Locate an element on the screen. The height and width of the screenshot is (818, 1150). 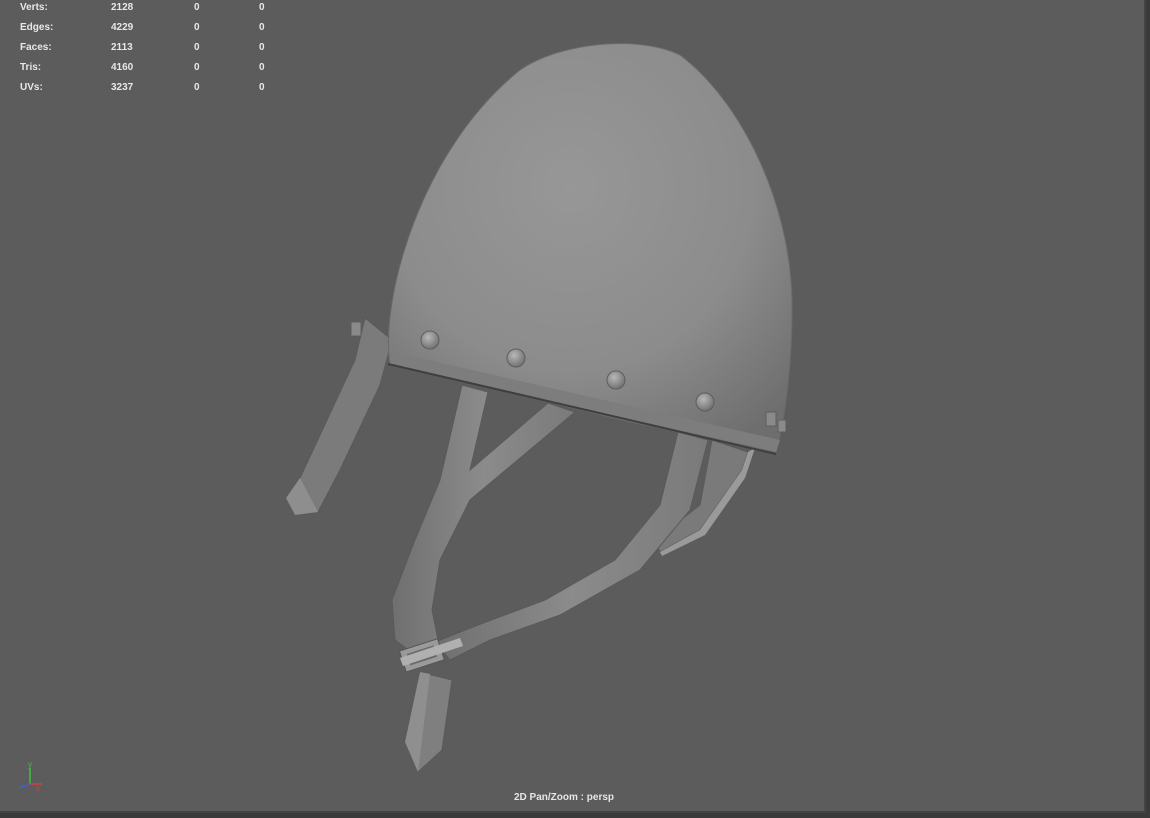
z-axis-line is located at coordinates (24, 786).